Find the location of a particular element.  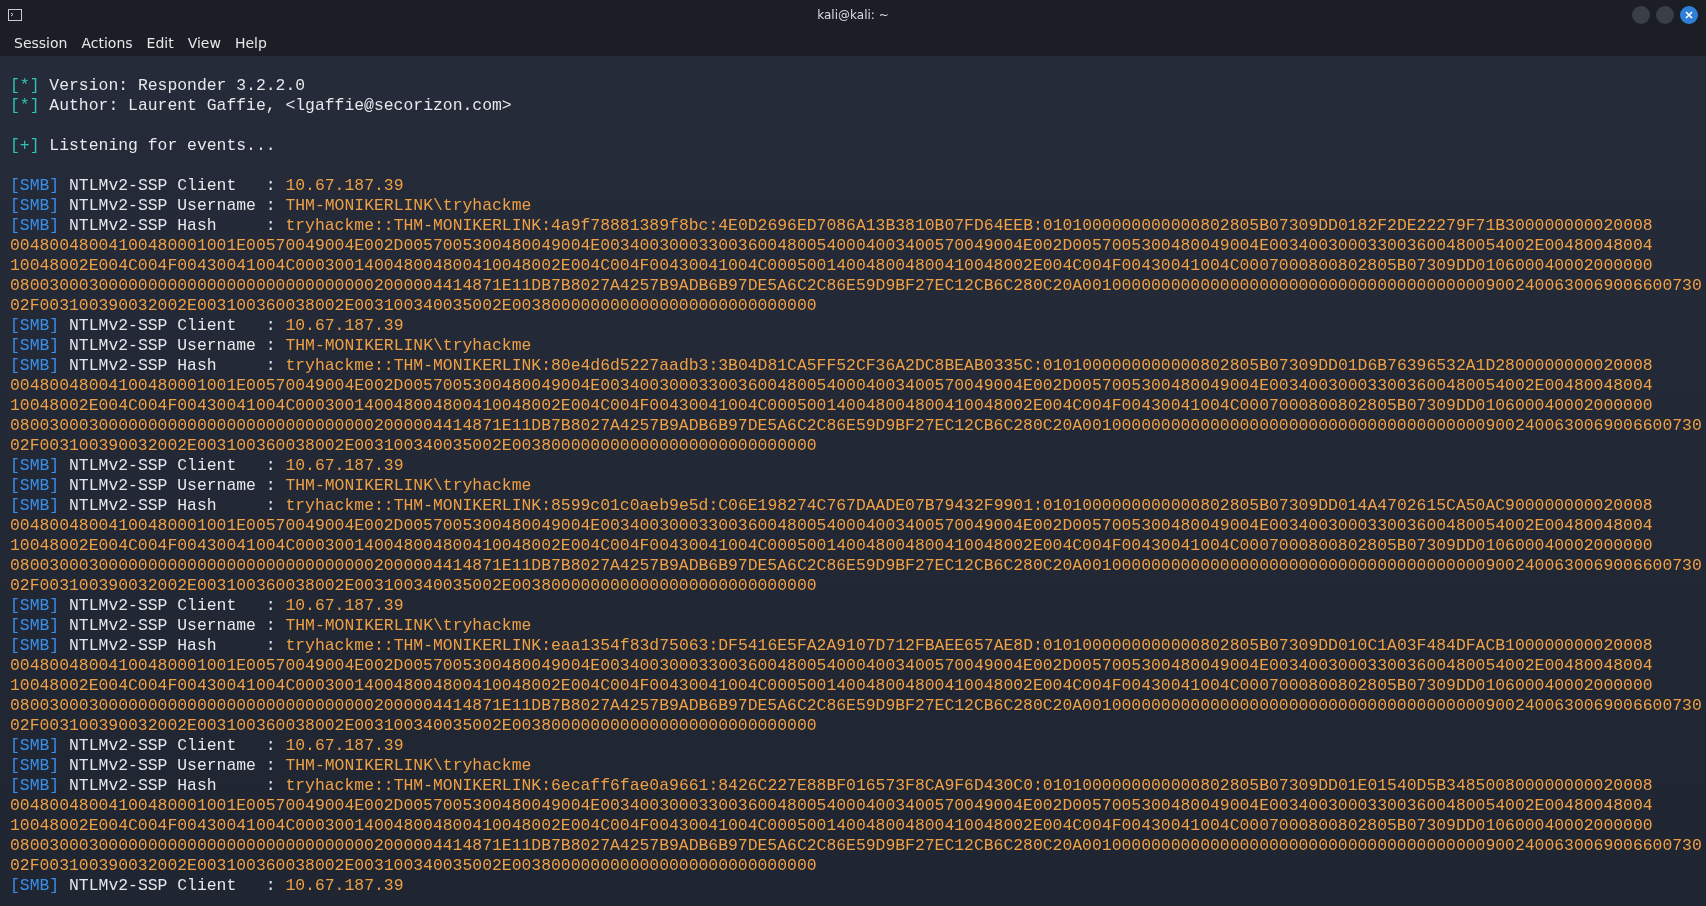

log-value: tryhackme::THM-MONIKERLINK:4a9f78881389f8bc:4E0D2696ED7086A13B3810B07FD64EEB:0101000000000000802805B07309DD0182F2DE22279F71B300000000020008 is located at coordinates (969, 226).